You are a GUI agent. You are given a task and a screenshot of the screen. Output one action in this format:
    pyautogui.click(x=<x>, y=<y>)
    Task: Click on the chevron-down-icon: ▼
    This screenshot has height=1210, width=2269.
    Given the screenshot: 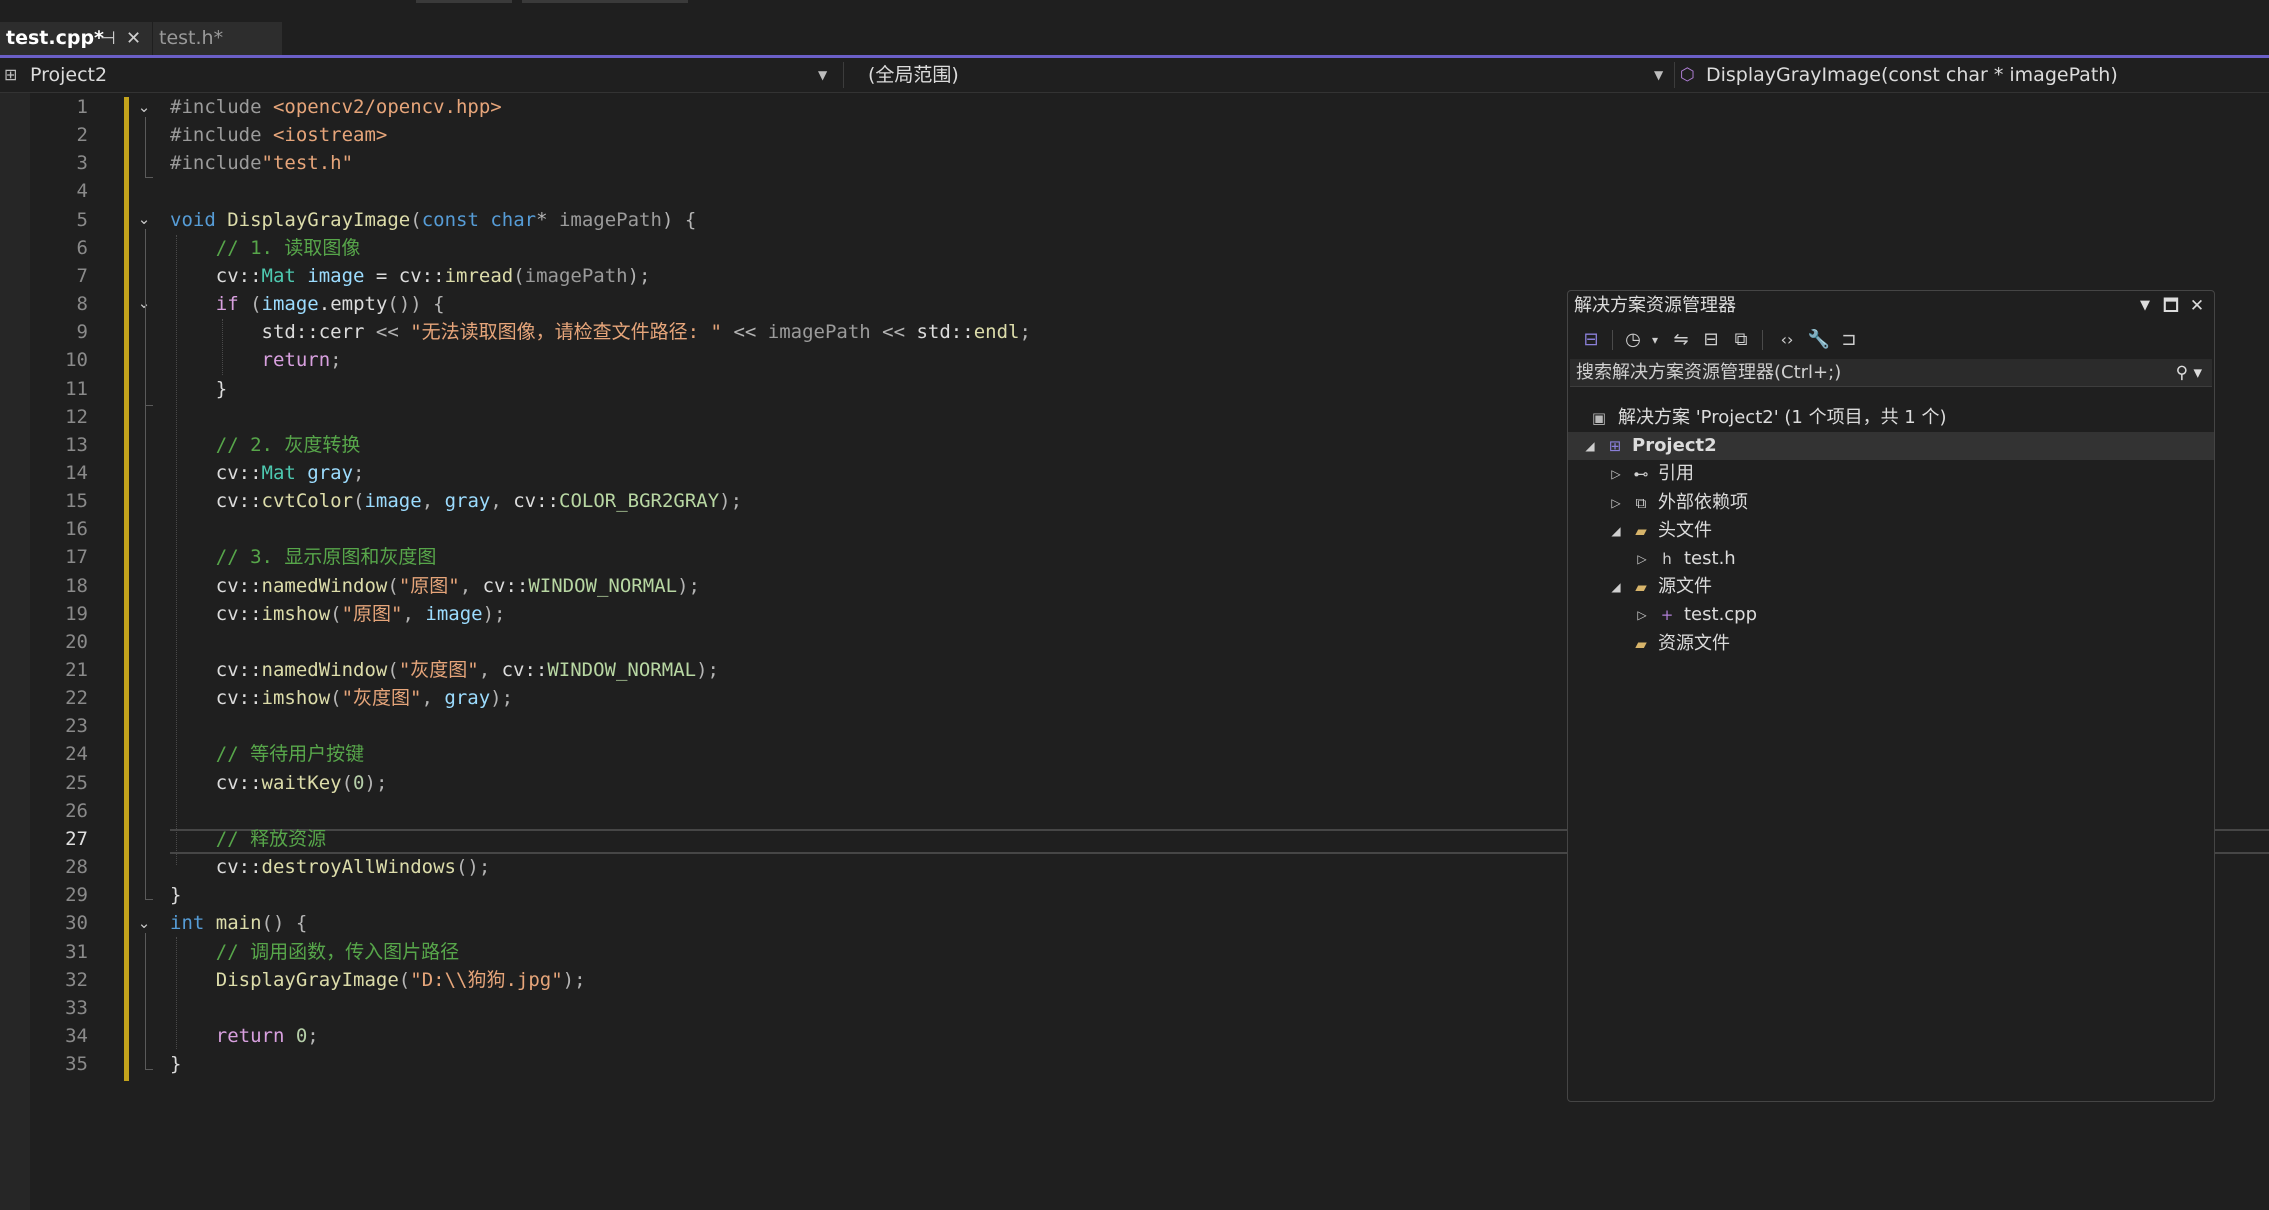 What is the action you would take?
    pyautogui.click(x=1659, y=75)
    